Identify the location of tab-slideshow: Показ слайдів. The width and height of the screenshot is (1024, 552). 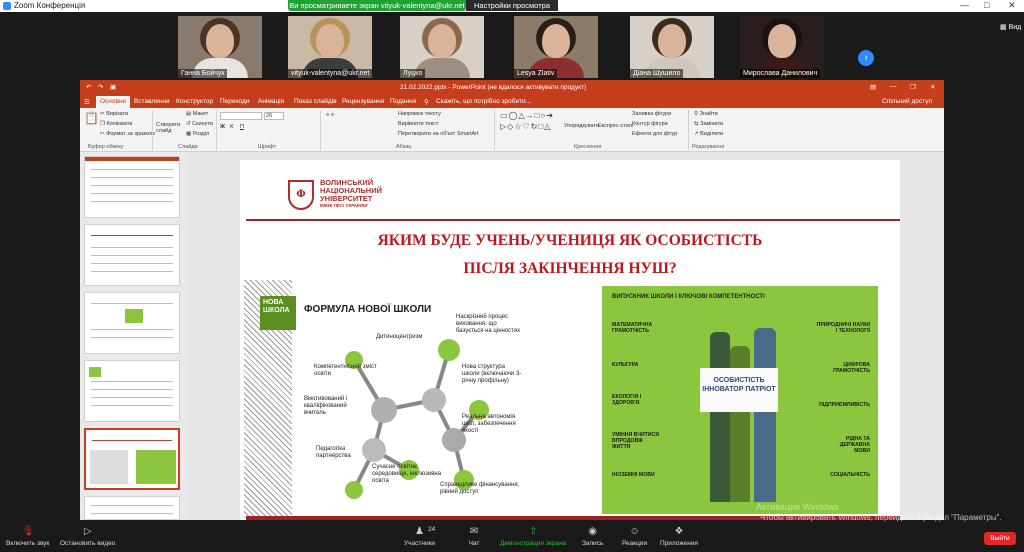
(315, 101).